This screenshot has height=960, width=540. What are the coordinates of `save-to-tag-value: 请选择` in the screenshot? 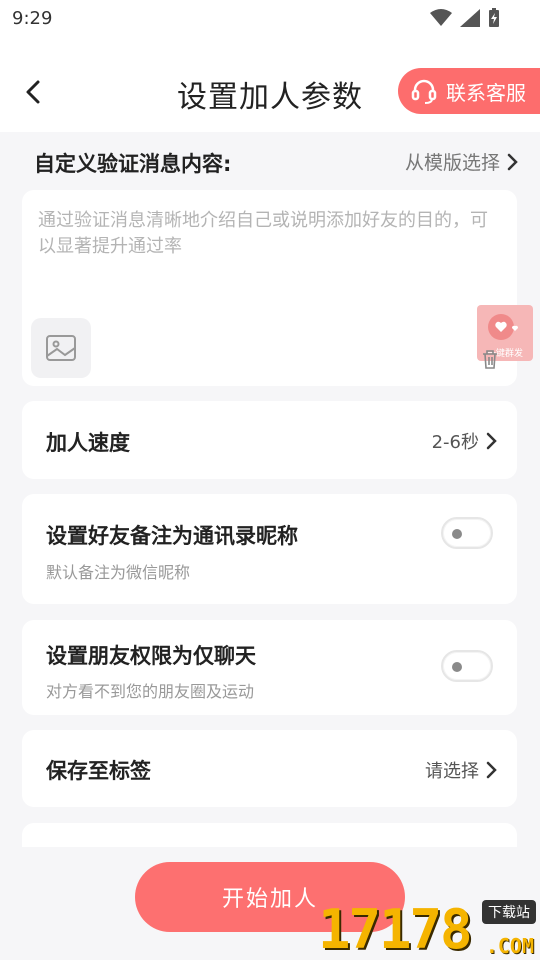 It's located at (462, 770).